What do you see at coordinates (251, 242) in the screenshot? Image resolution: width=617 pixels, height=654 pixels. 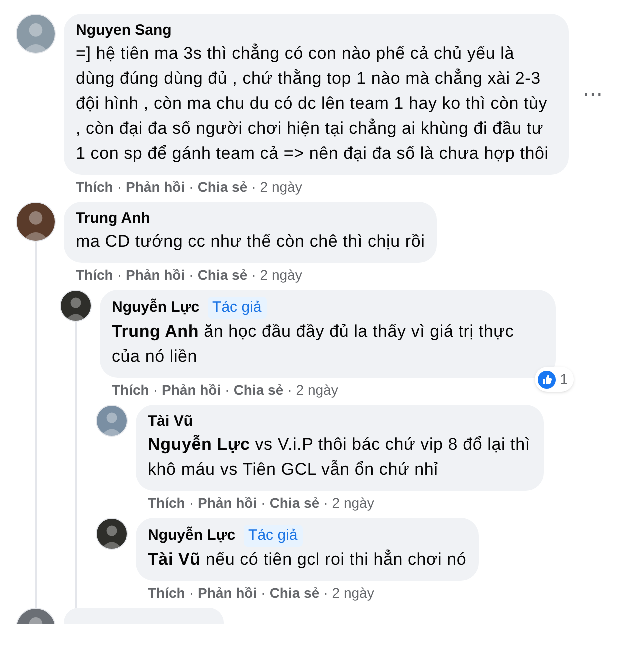 I see `comment-text: ma CD tướng cc như thế còn chê thì chịu rồi` at bounding box center [251, 242].